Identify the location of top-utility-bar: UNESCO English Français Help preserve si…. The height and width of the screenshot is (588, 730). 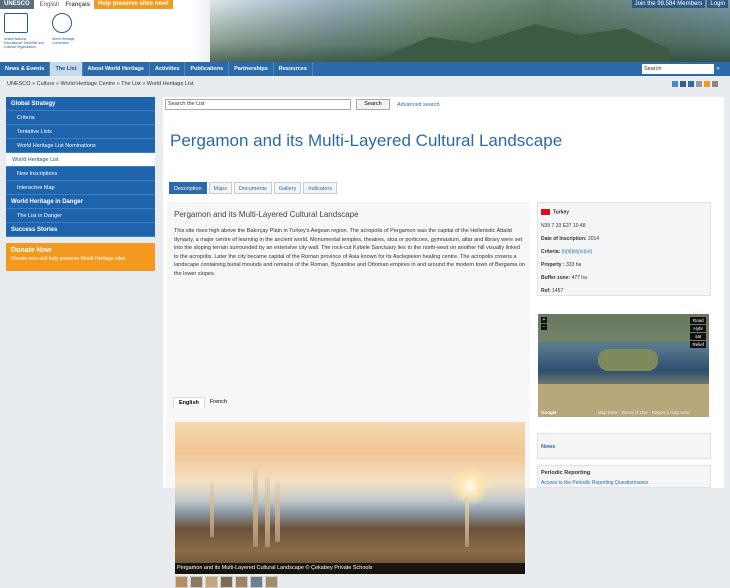
(86, 4).